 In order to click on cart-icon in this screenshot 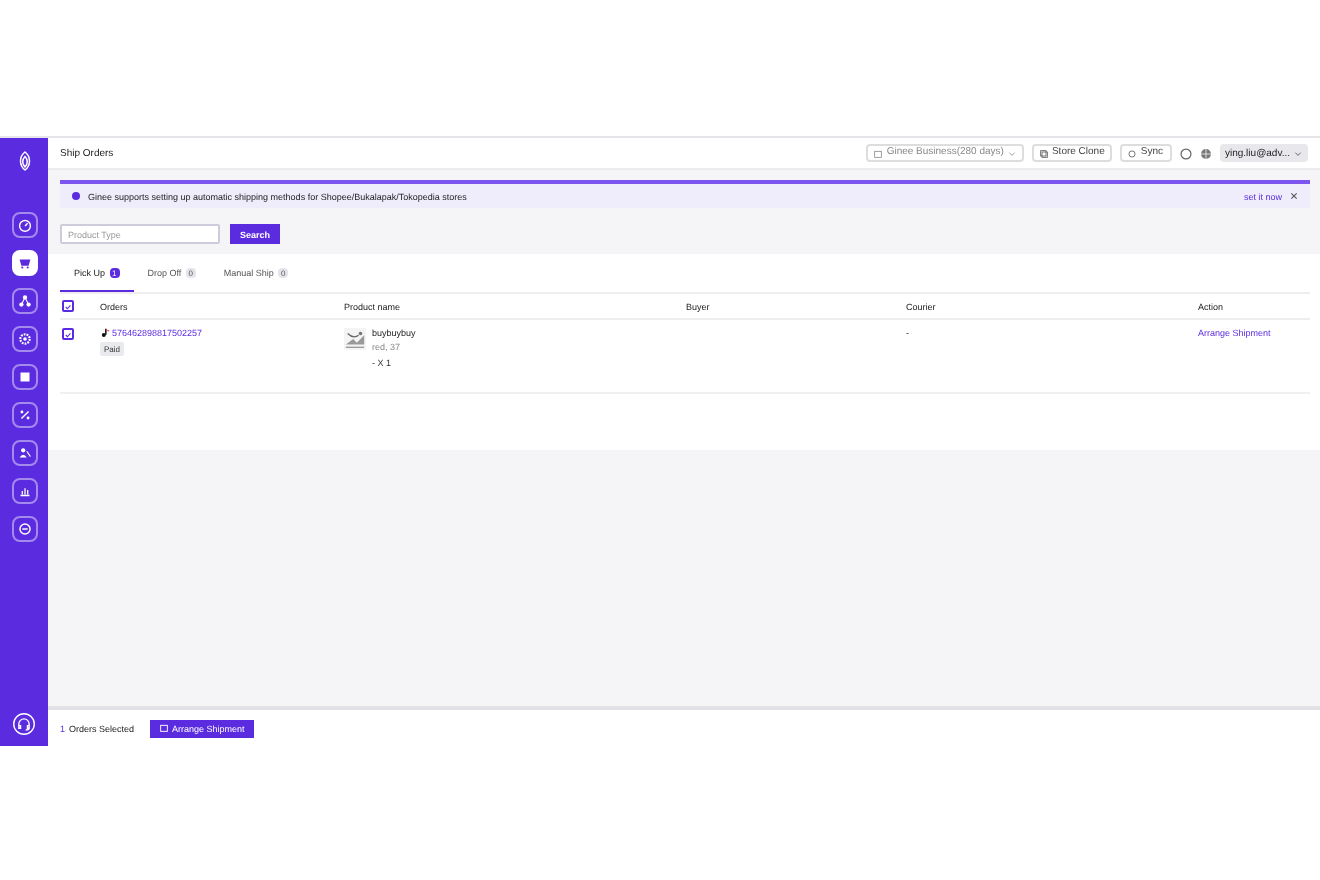, I will do `click(24, 263)`.